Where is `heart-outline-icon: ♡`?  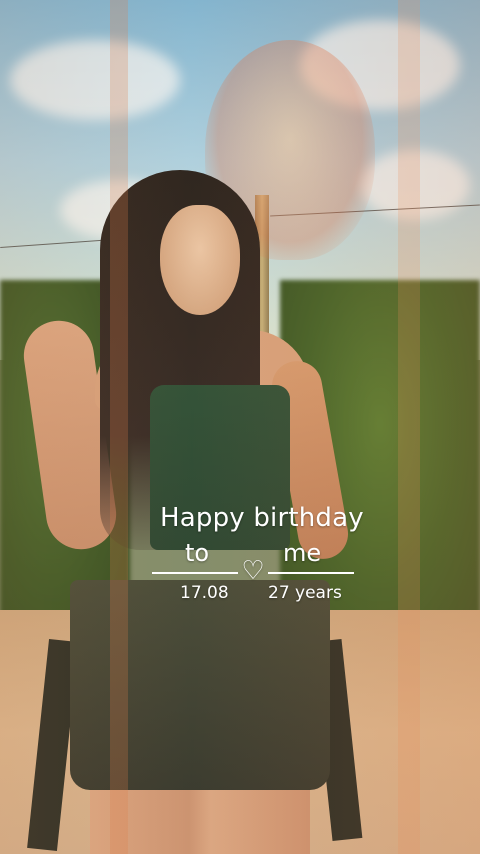 heart-outline-icon: ♡ is located at coordinates (253, 571).